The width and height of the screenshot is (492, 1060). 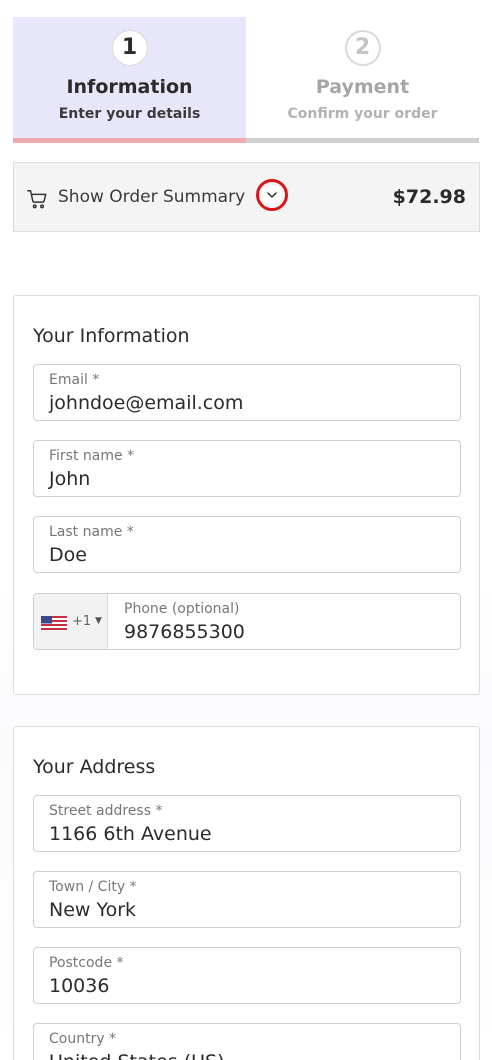 I want to click on field-label: Last name *, so click(x=91, y=532).